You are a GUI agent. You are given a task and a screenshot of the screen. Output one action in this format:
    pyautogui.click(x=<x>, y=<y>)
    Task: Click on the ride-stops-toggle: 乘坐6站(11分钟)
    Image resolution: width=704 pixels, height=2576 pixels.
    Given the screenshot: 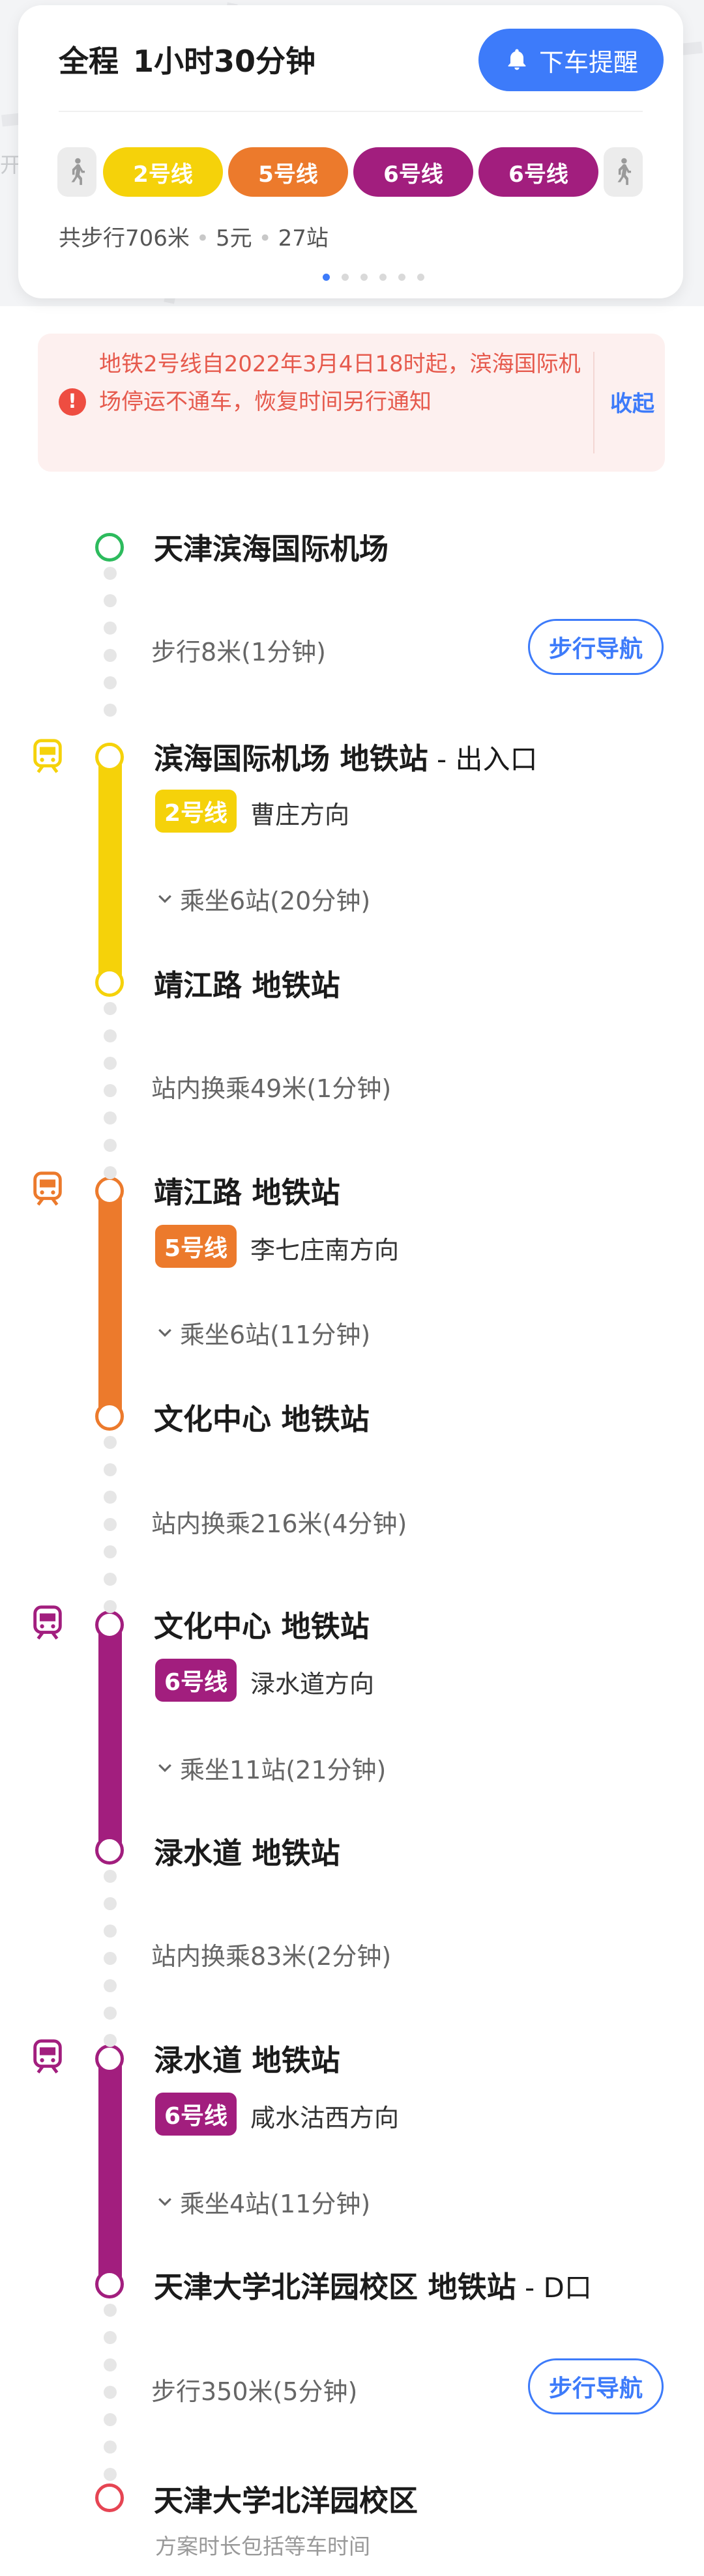 What is the action you would take?
    pyautogui.click(x=263, y=1333)
    